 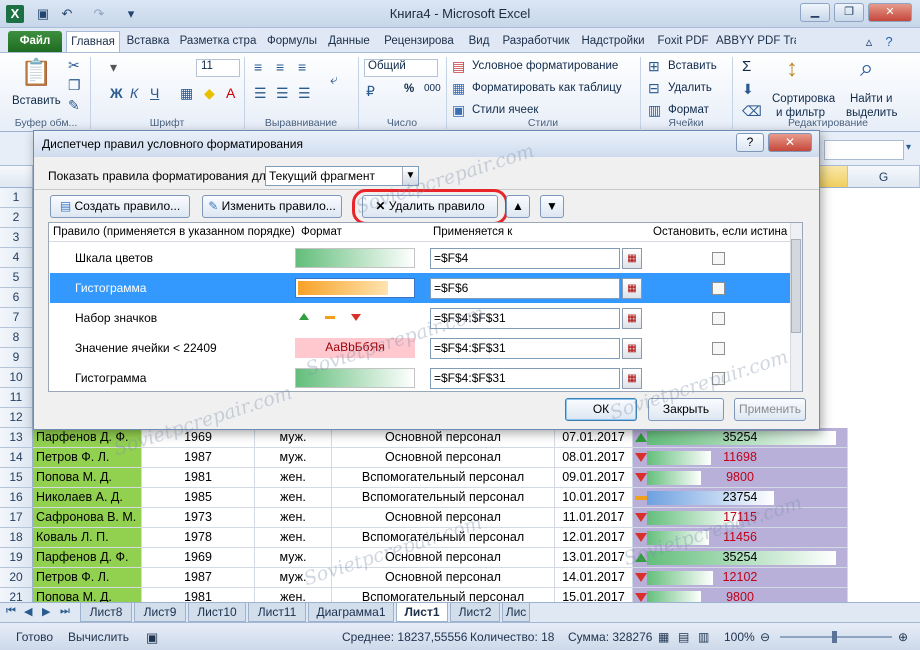 I want to click on row-header: 20, so click(x=16, y=578).